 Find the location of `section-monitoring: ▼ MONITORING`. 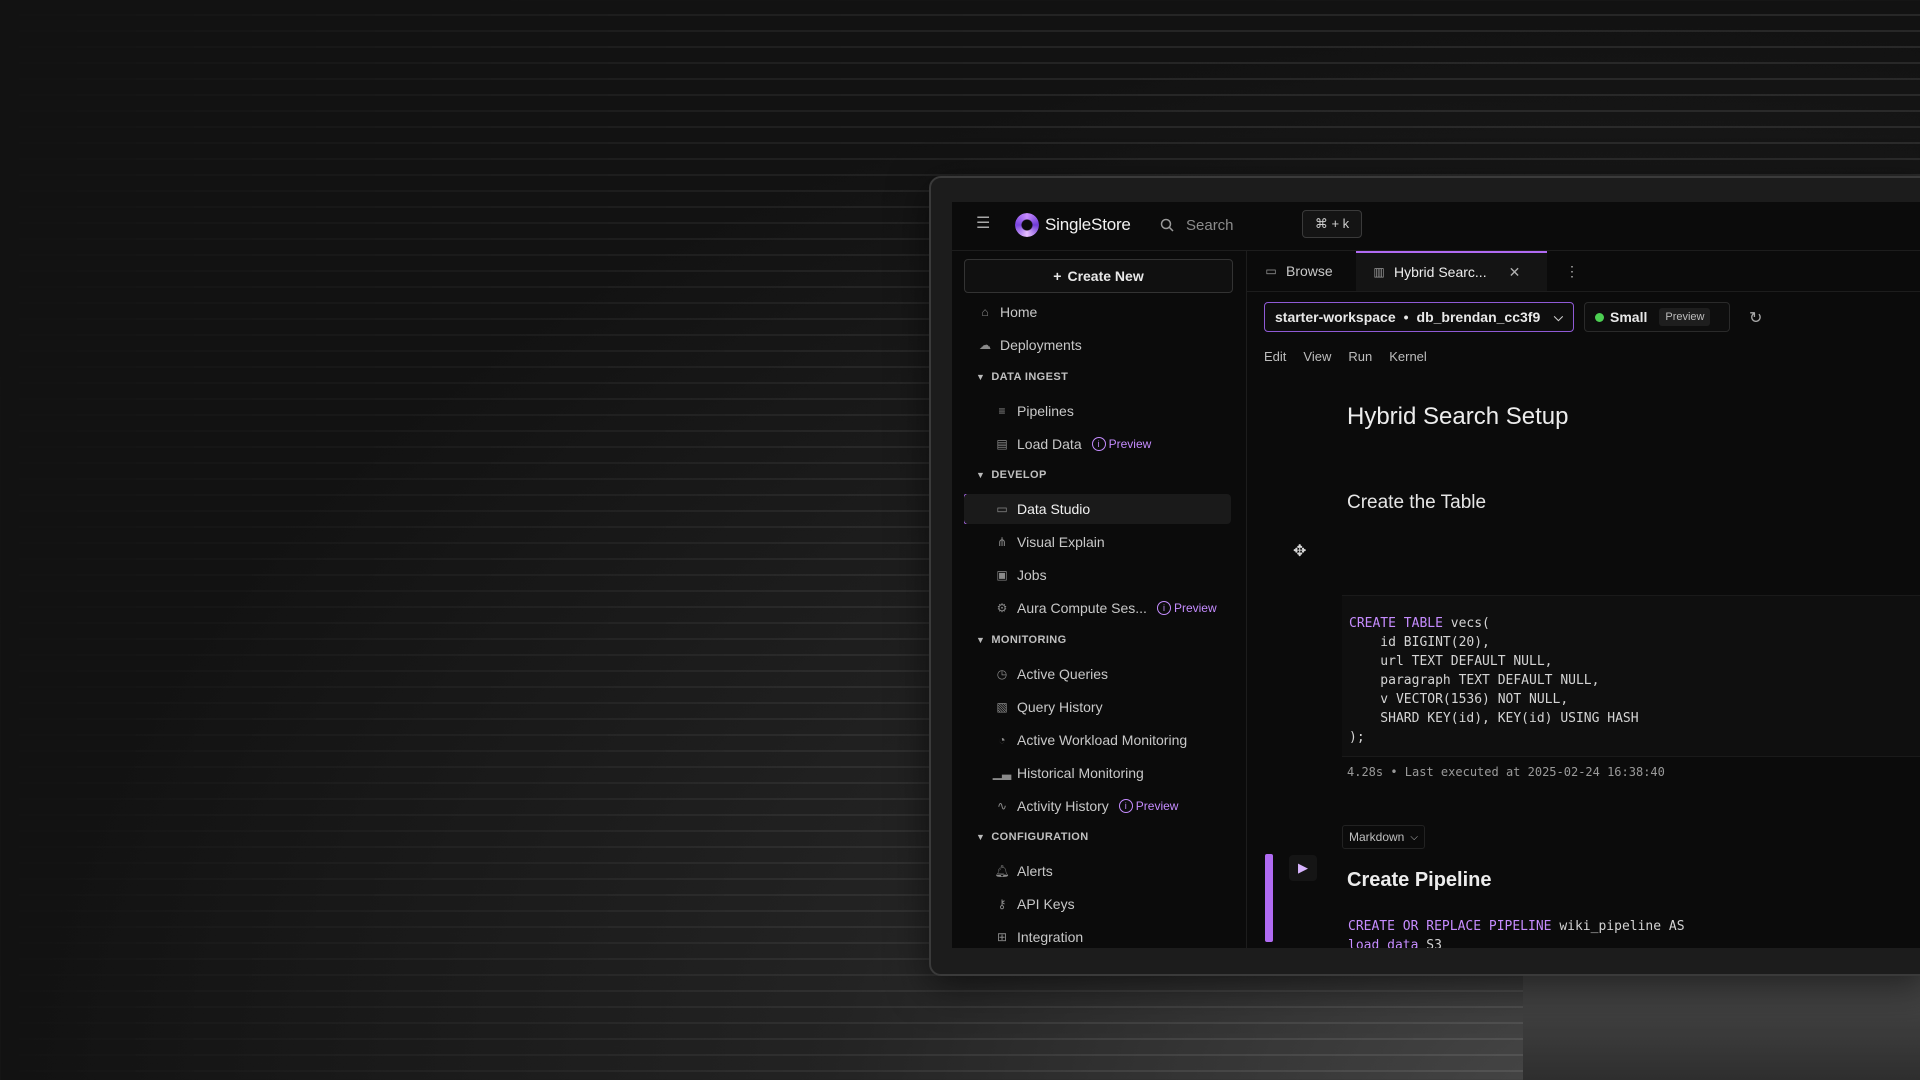

section-monitoring: ▼ MONITORING is located at coordinates (1021, 640).